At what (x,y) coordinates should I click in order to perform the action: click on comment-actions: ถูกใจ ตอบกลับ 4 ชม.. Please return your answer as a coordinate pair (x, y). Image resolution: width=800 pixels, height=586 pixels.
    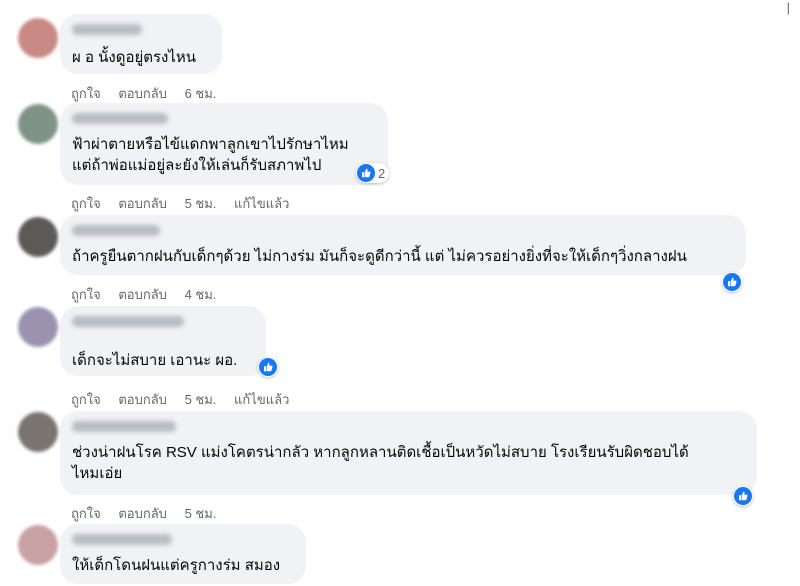
    Looking at the image, I should click on (150, 294).